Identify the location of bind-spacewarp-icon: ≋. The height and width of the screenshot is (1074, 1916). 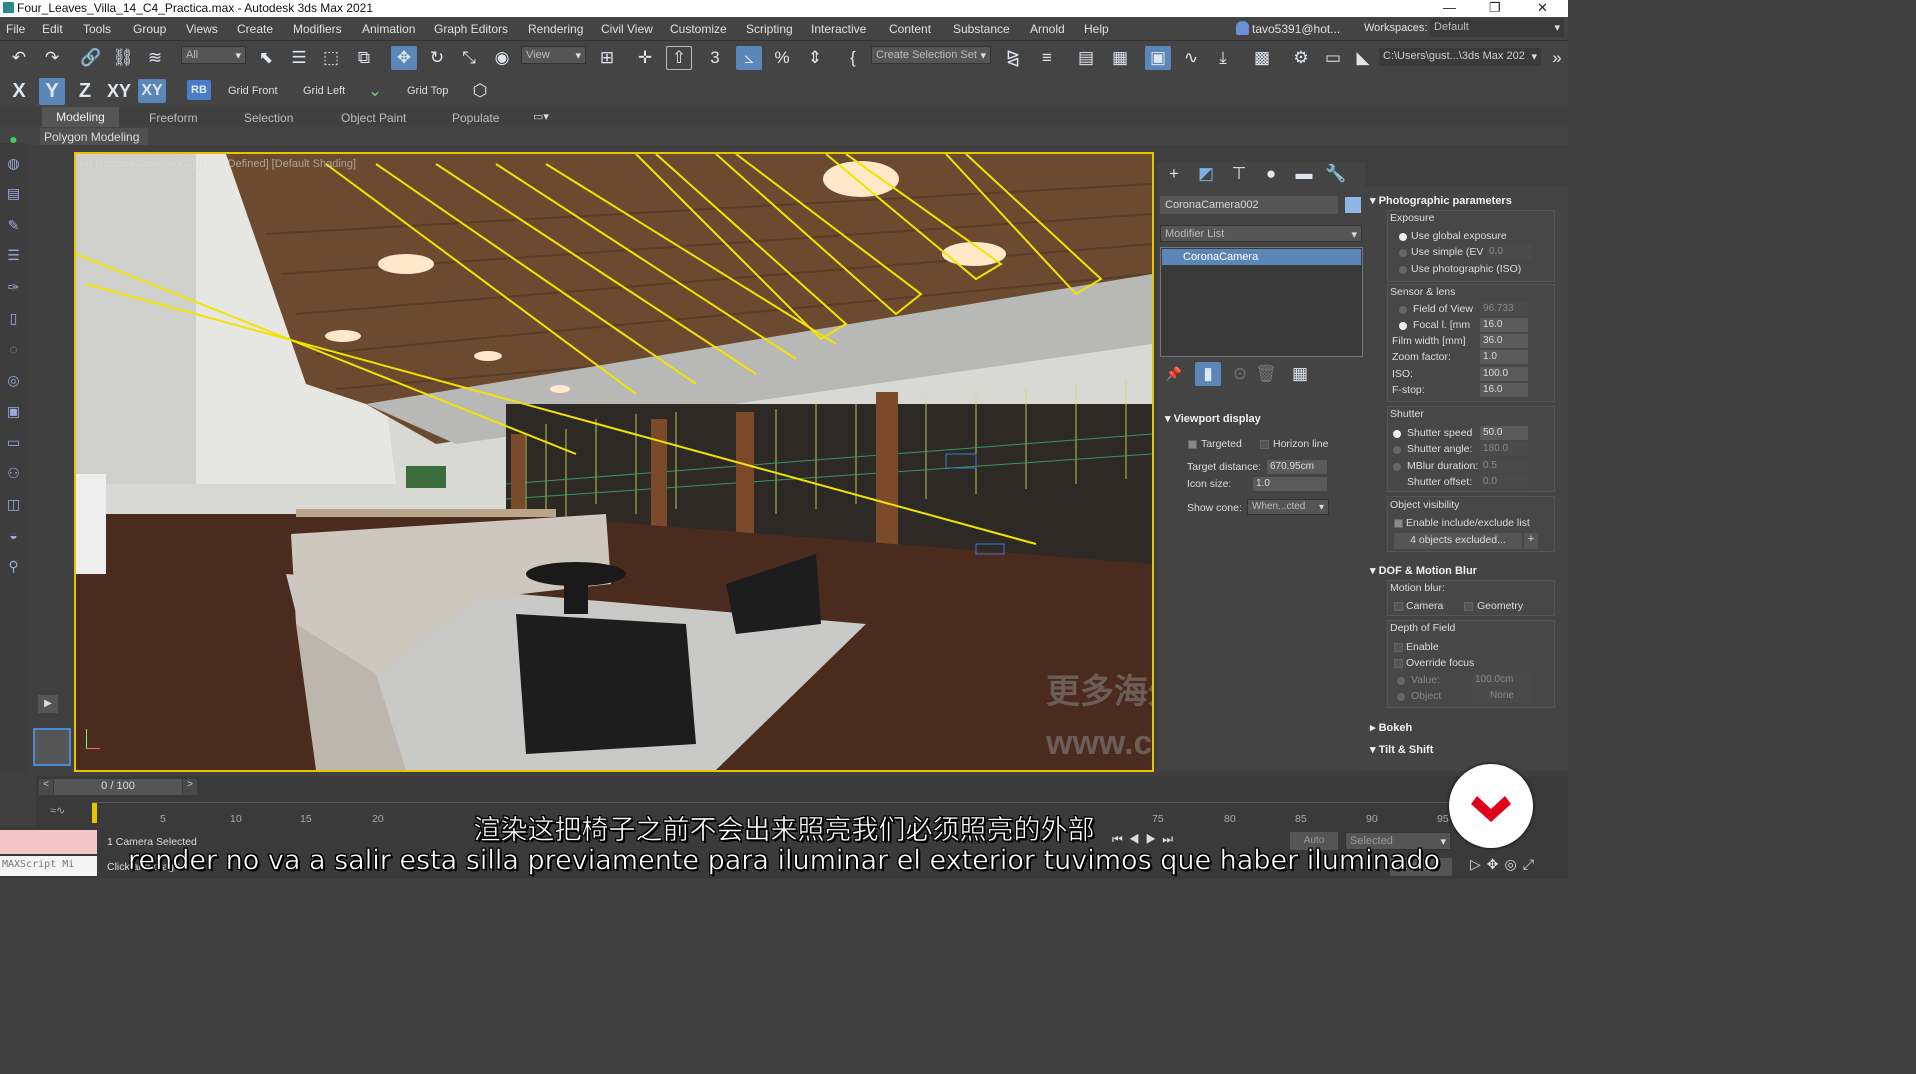
(155, 58).